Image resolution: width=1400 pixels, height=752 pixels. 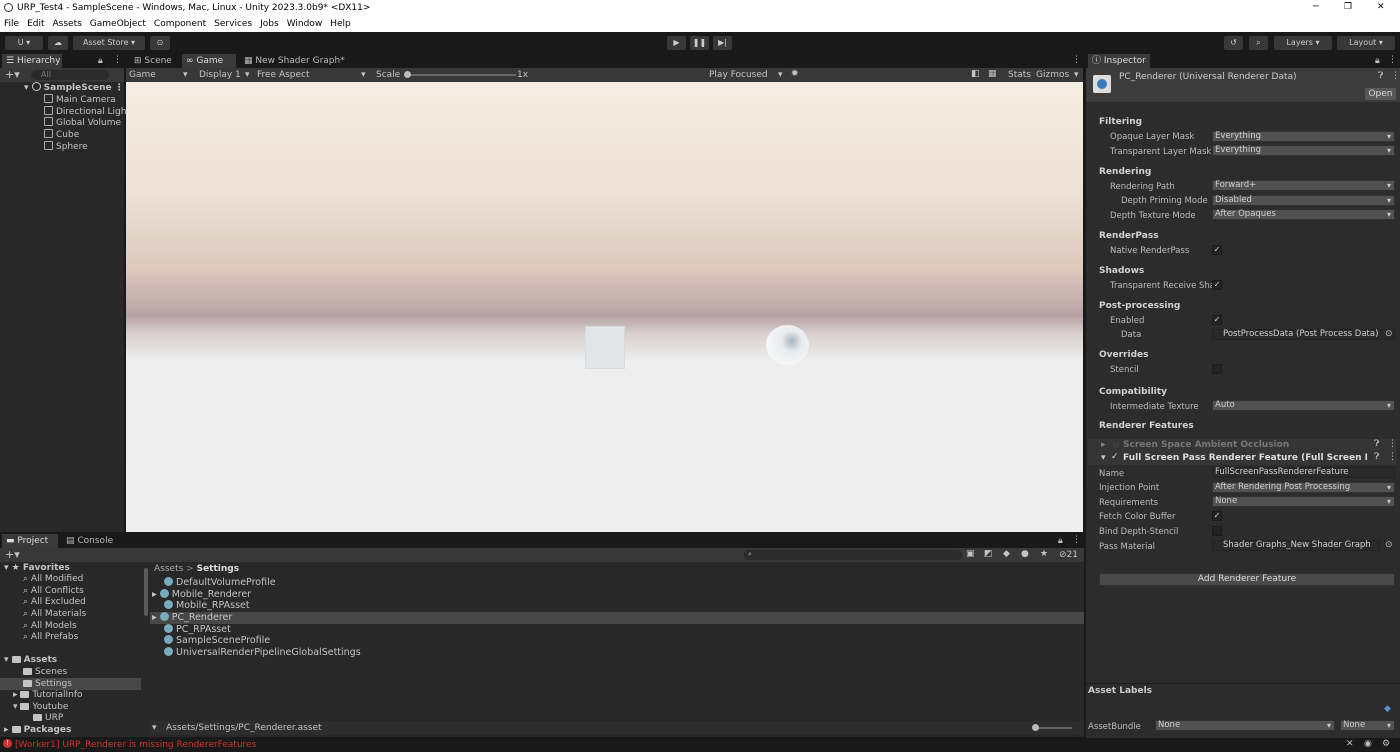 What do you see at coordinates (1019, 75) in the screenshot?
I see `stats-button: Stats` at bounding box center [1019, 75].